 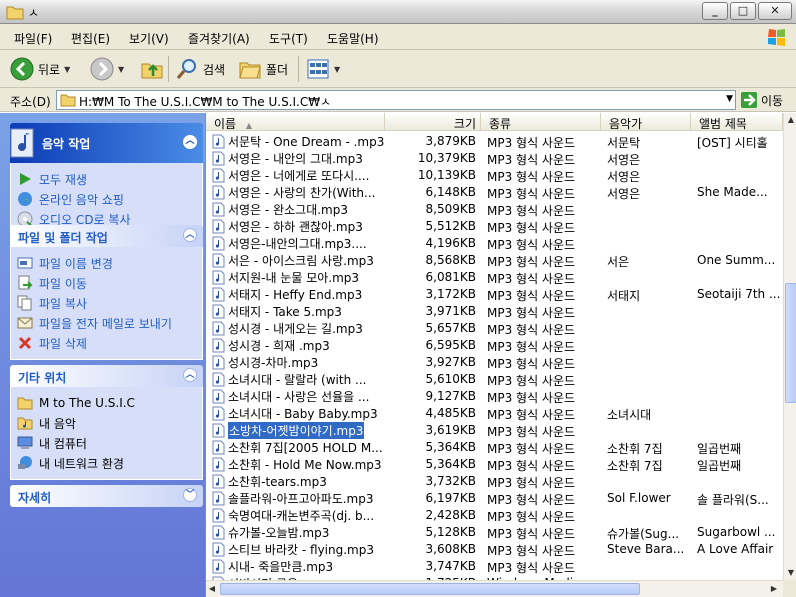 I want to click on scroll-down-button: ▼, so click(x=790, y=573).